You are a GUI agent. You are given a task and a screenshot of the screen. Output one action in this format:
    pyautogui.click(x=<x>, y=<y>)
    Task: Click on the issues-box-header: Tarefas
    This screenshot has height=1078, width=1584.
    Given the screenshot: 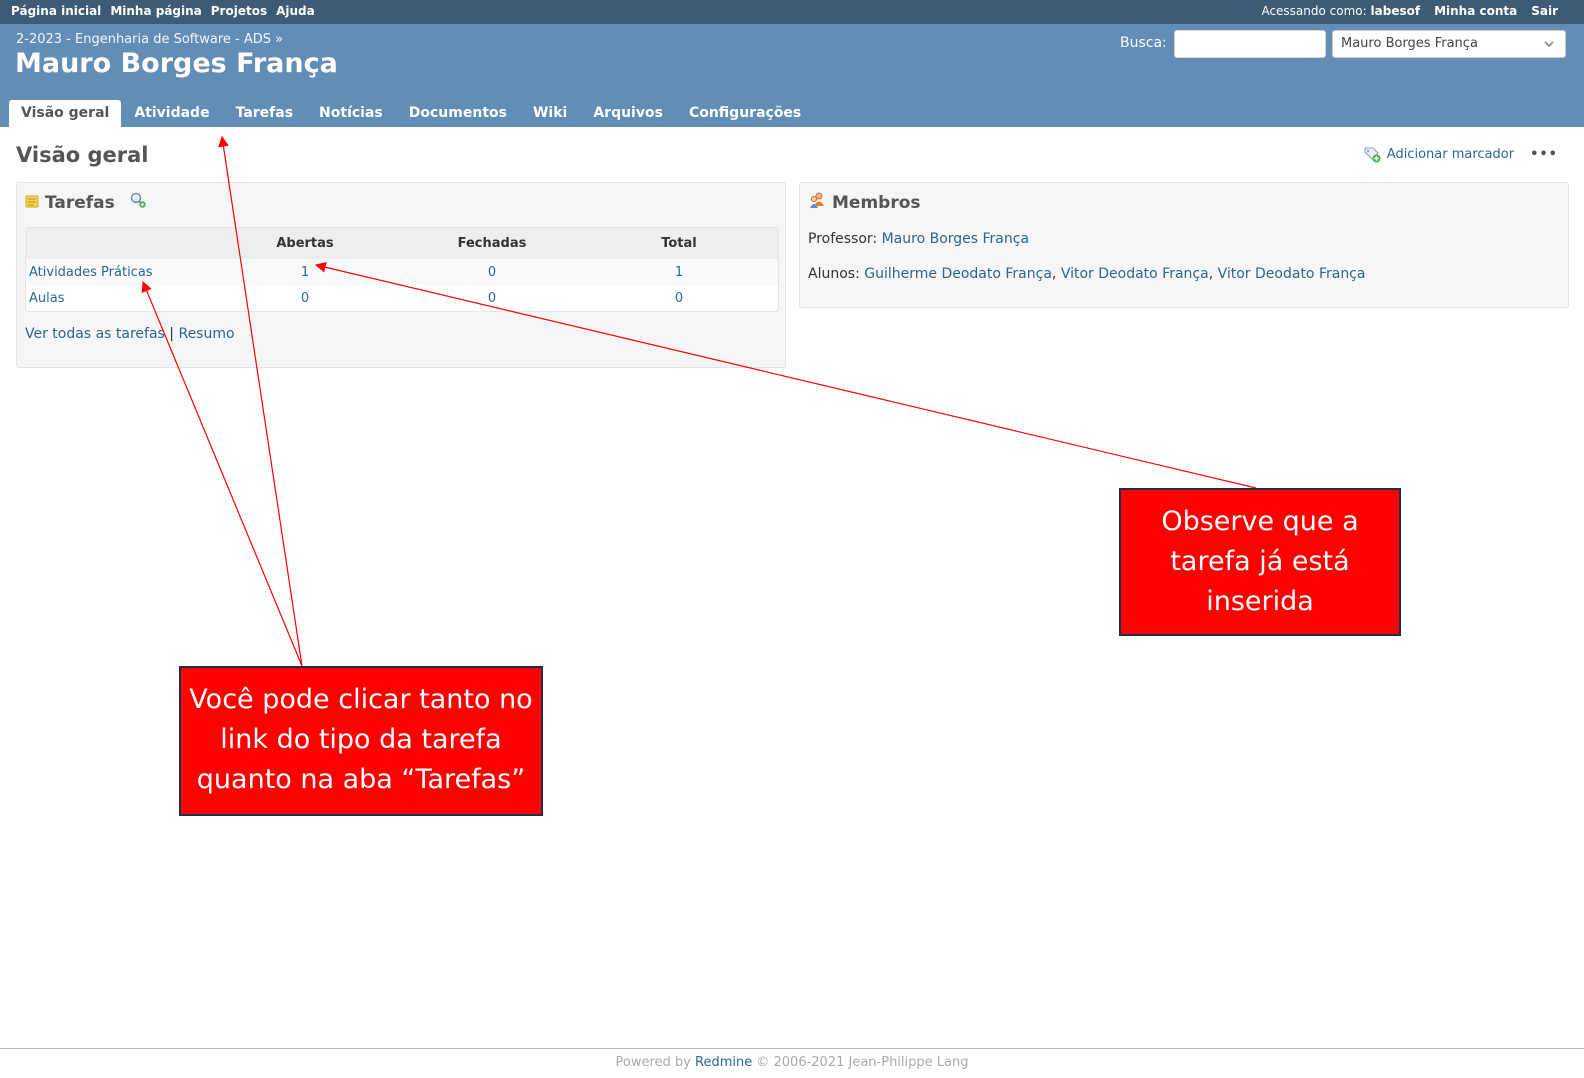 What is the action you would take?
    pyautogui.click(x=86, y=202)
    